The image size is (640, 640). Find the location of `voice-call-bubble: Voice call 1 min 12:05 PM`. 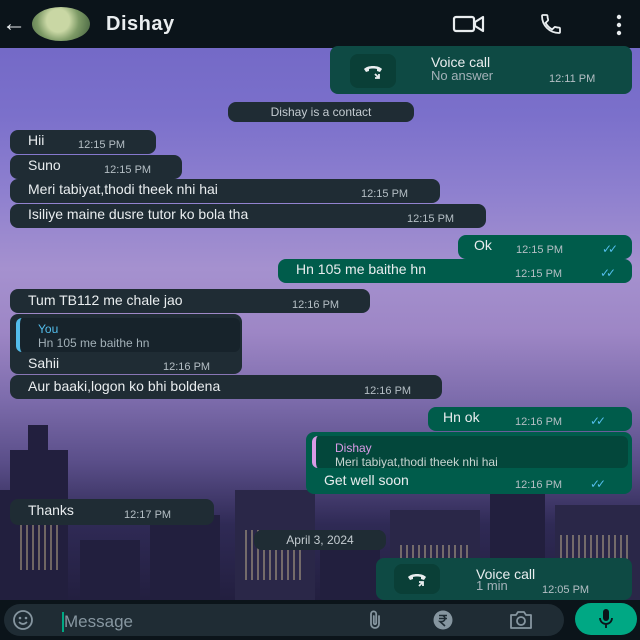

voice-call-bubble: Voice call 1 min 12:05 PM is located at coordinates (504, 579).